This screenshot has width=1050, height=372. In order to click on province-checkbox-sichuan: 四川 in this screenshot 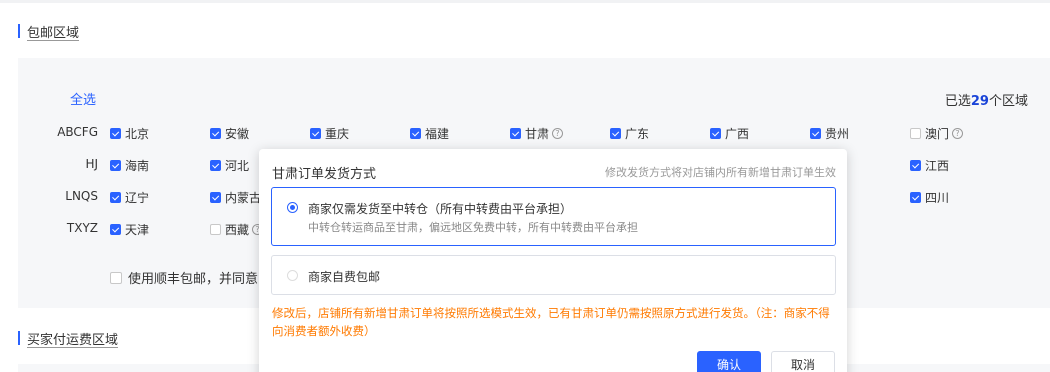, I will do `click(929, 197)`.